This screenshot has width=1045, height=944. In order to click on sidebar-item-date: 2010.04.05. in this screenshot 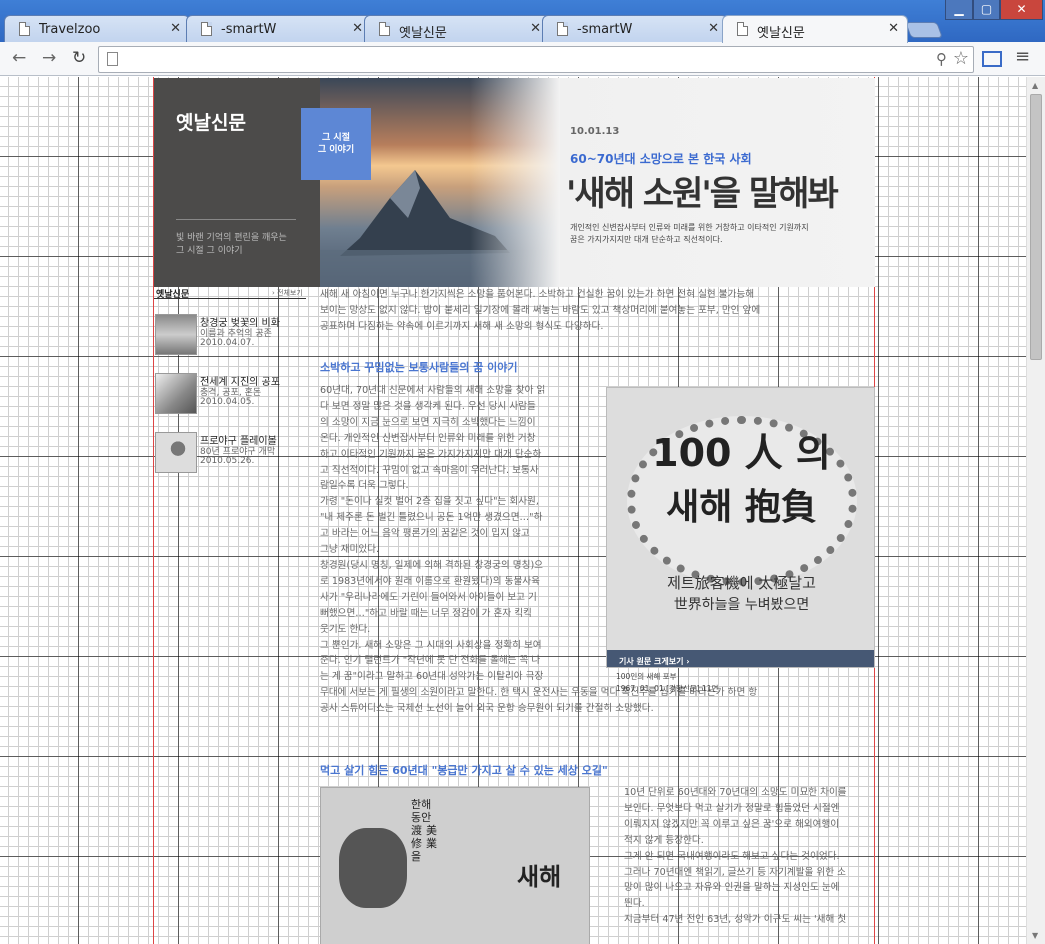, I will do `click(227, 402)`.